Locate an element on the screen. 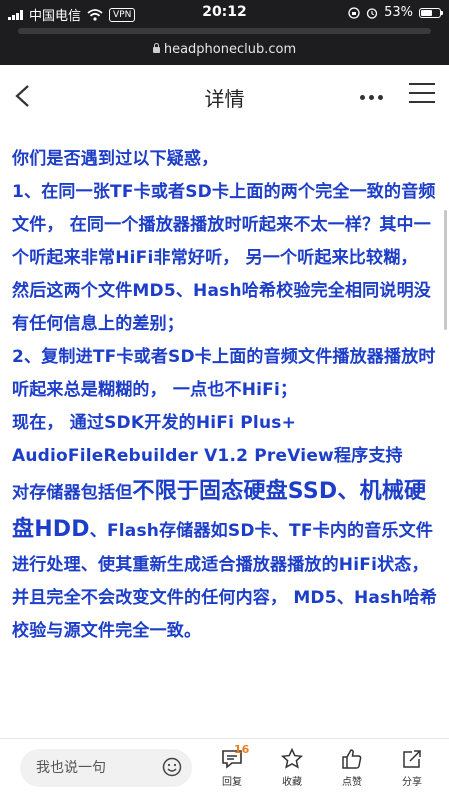 This screenshot has height=801, width=449. article-highlight-ssd: 不限于固态硬盘SSD、 is located at coordinates (246, 491).